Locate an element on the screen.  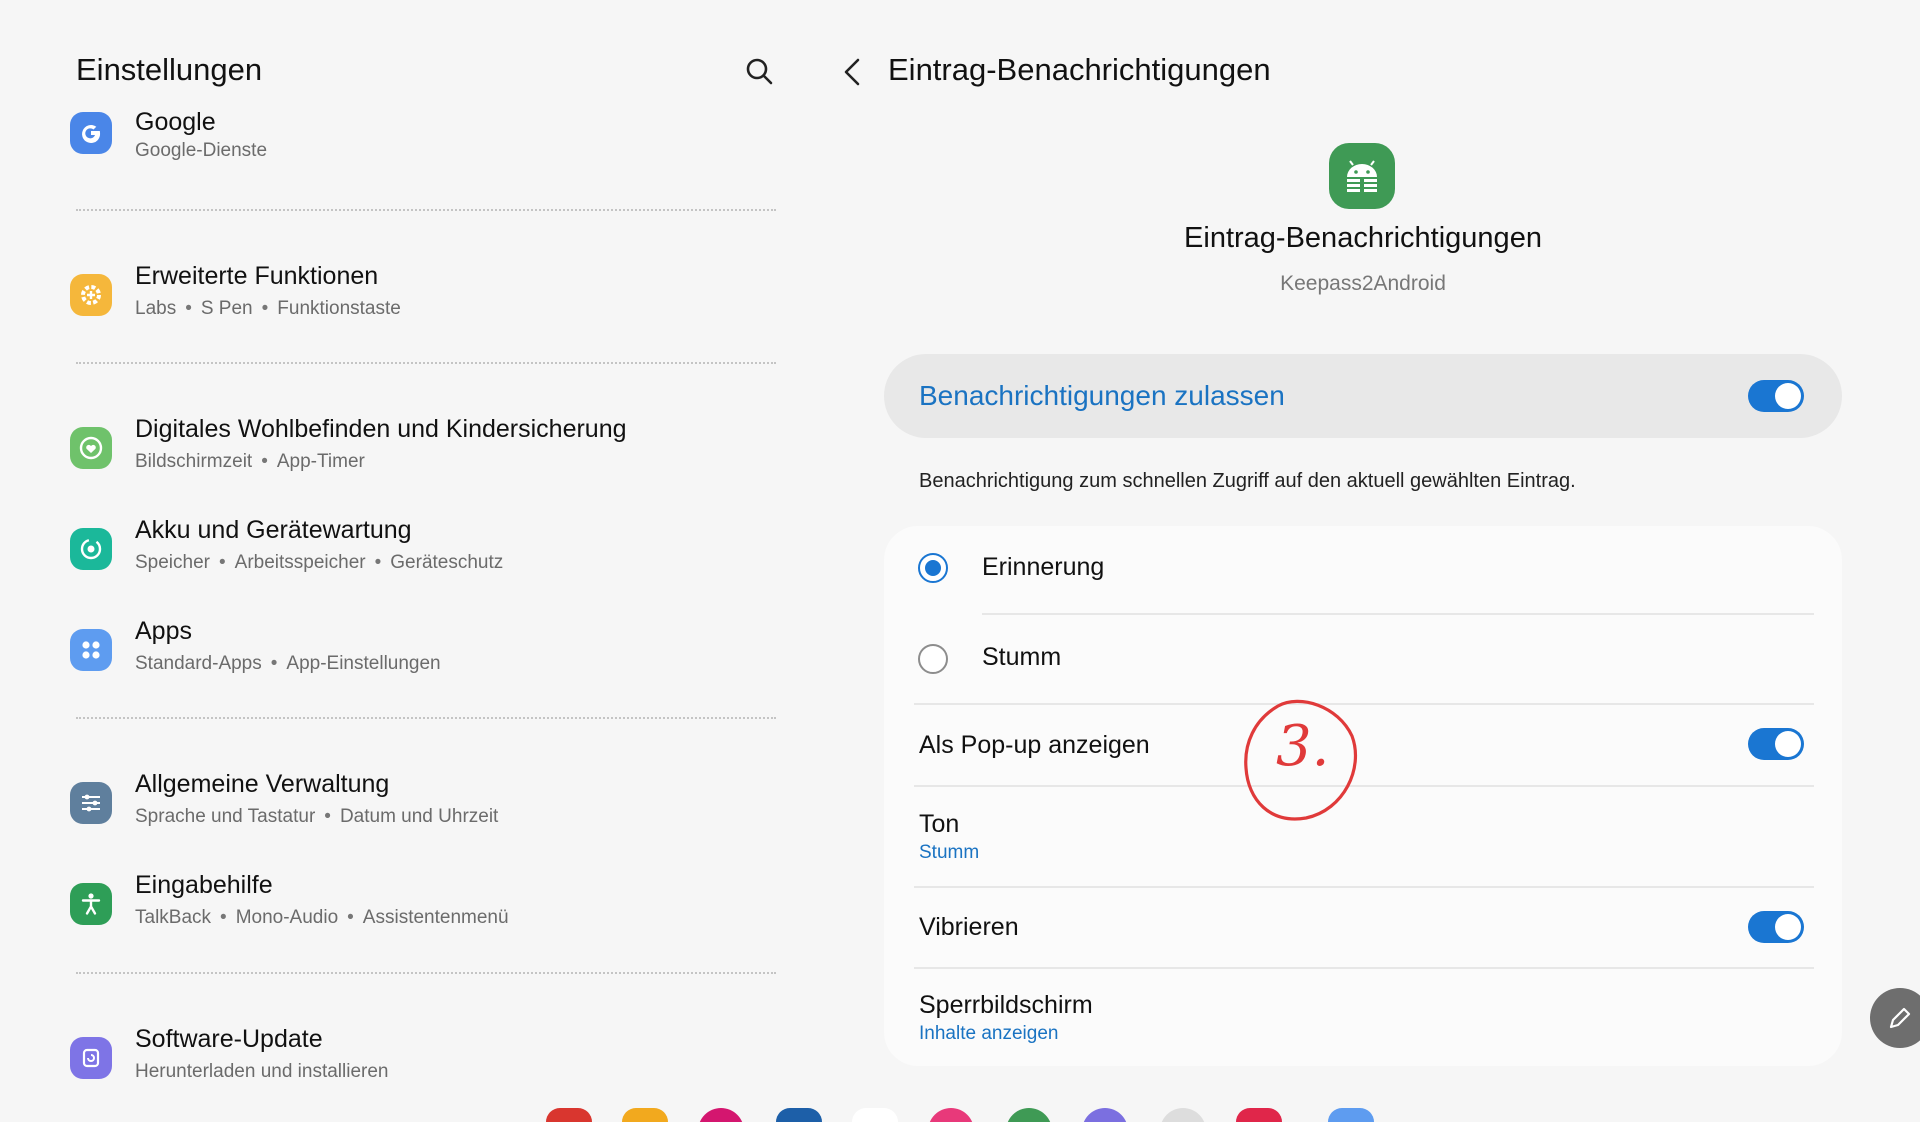
lockscreen-label: Sperrbildschirm is located at coordinates (1006, 1005).